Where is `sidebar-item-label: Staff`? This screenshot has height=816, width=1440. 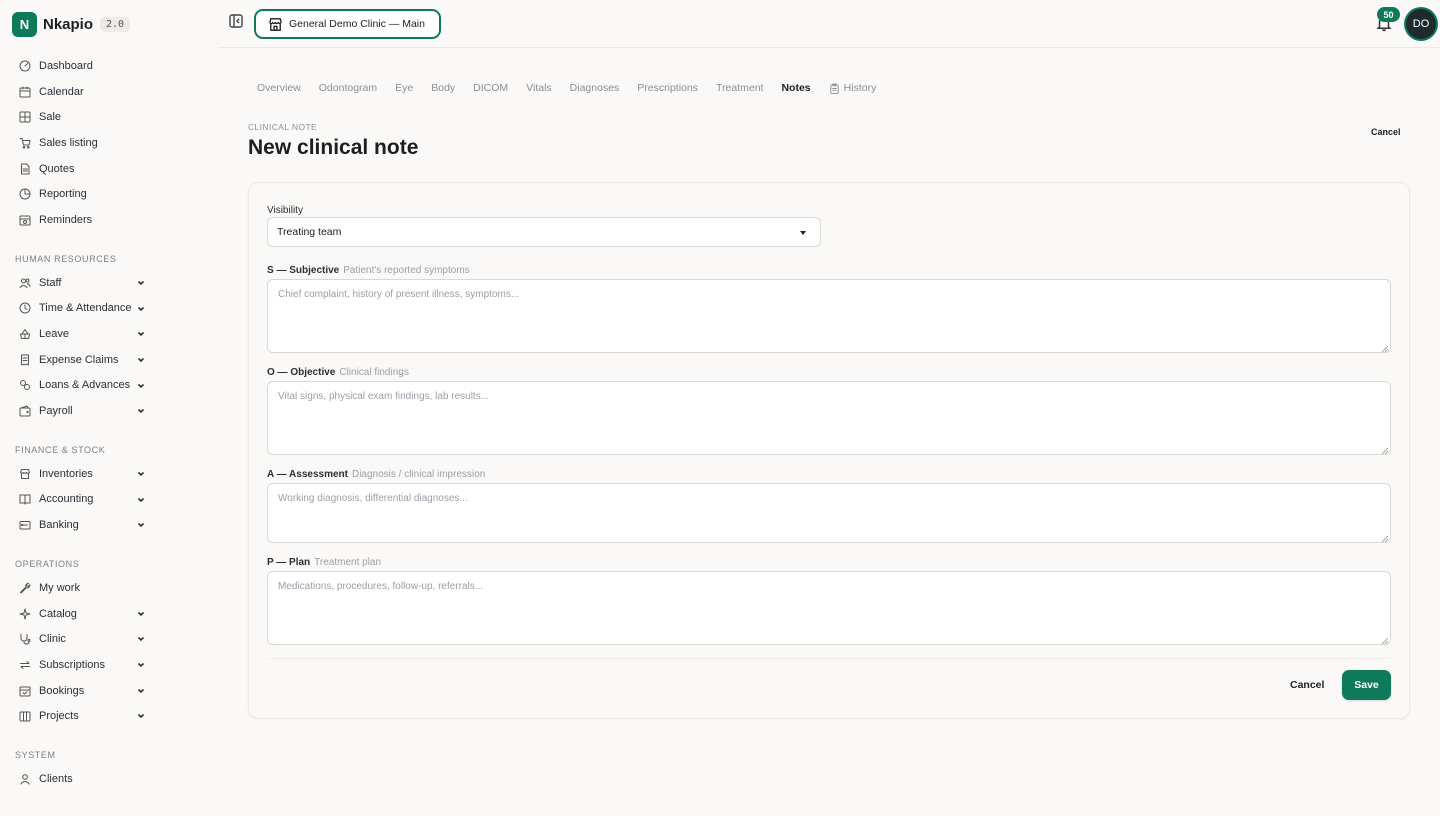
sidebar-item-label: Staff is located at coordinates (50, 282).